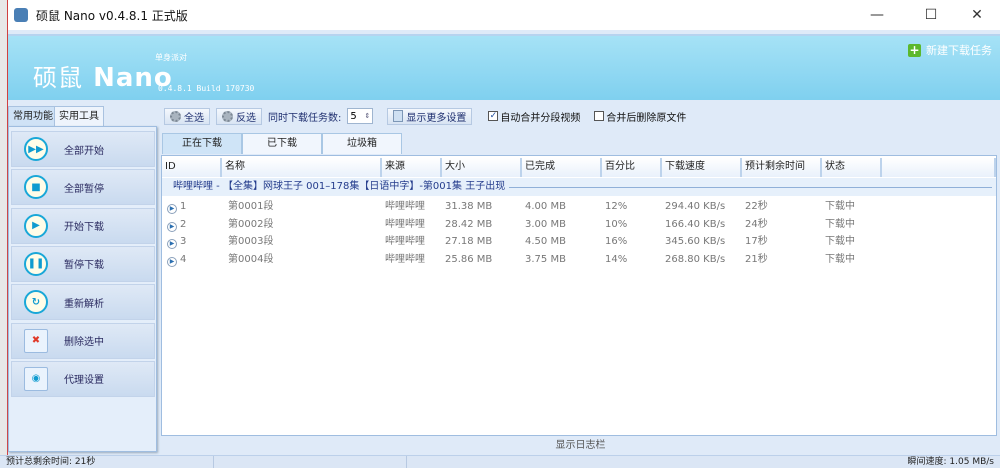 The image size is (1000, 468). I want to click on logo: 硕鼠 Nano, so click(103, 75).